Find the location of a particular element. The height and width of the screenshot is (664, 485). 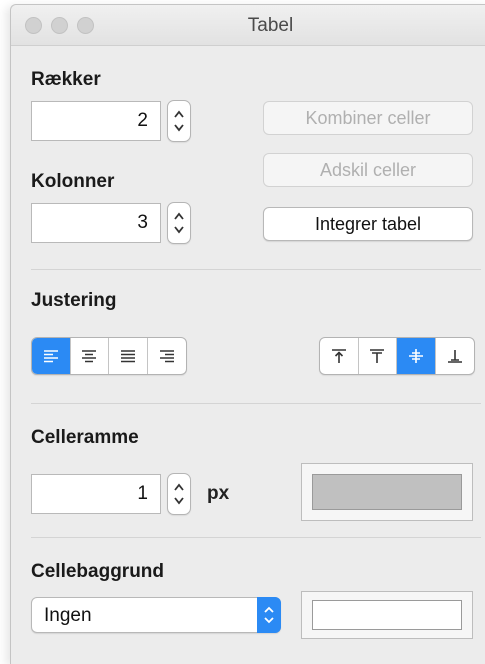

border-width-stepper is located at coordinates (179, 494).